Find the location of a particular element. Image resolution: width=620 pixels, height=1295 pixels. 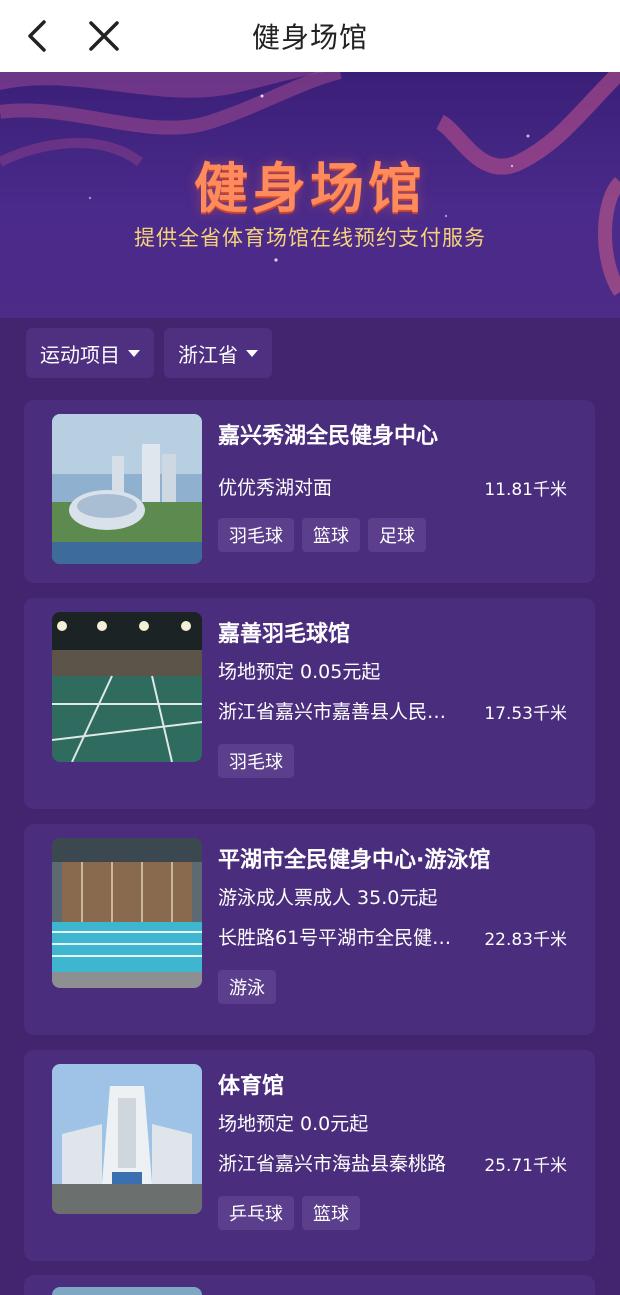

sport-filter-dropdown: 运动项目 is located at coordinates (90, 353).